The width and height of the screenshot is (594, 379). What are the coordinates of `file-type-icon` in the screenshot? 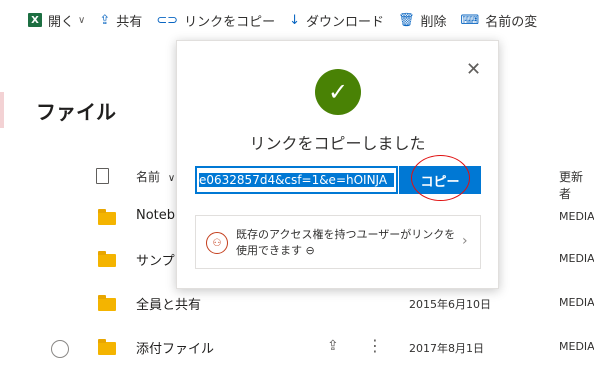 It's located at (102, 176).